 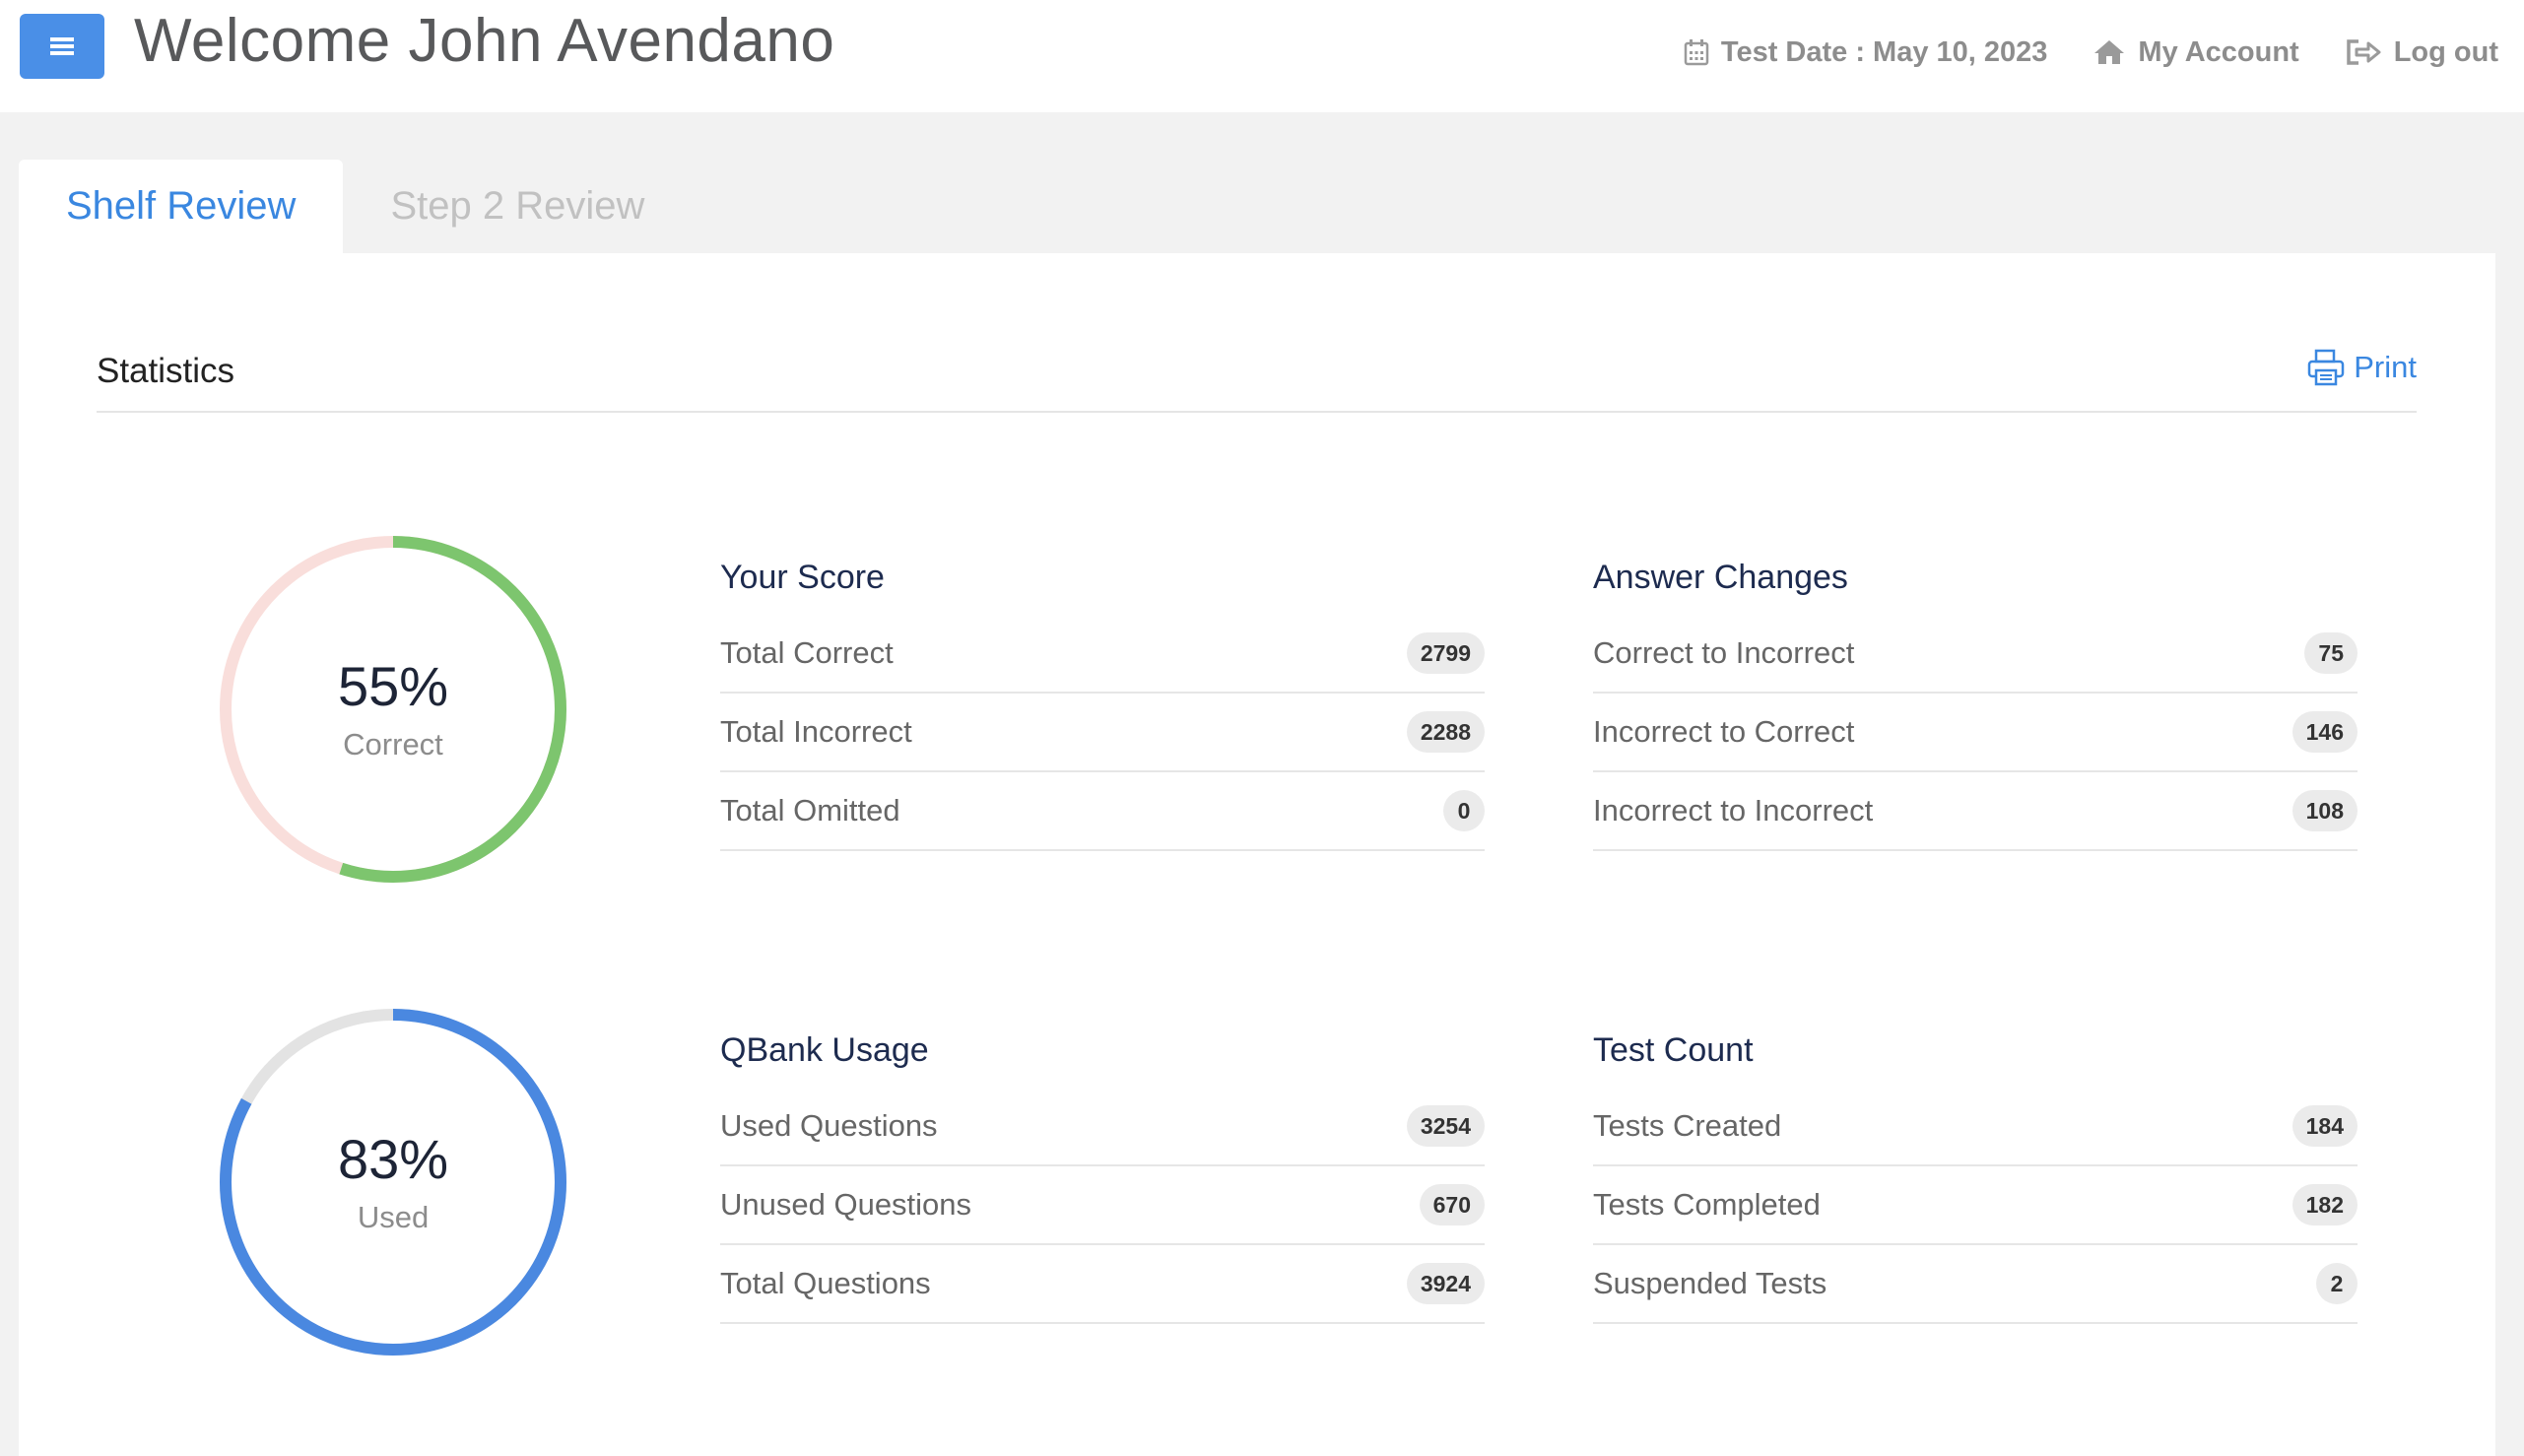 What do you see at coordinates (393, 743) in the screenshot?
I see `correct-label: Correct` at bounding box center [393, 743].